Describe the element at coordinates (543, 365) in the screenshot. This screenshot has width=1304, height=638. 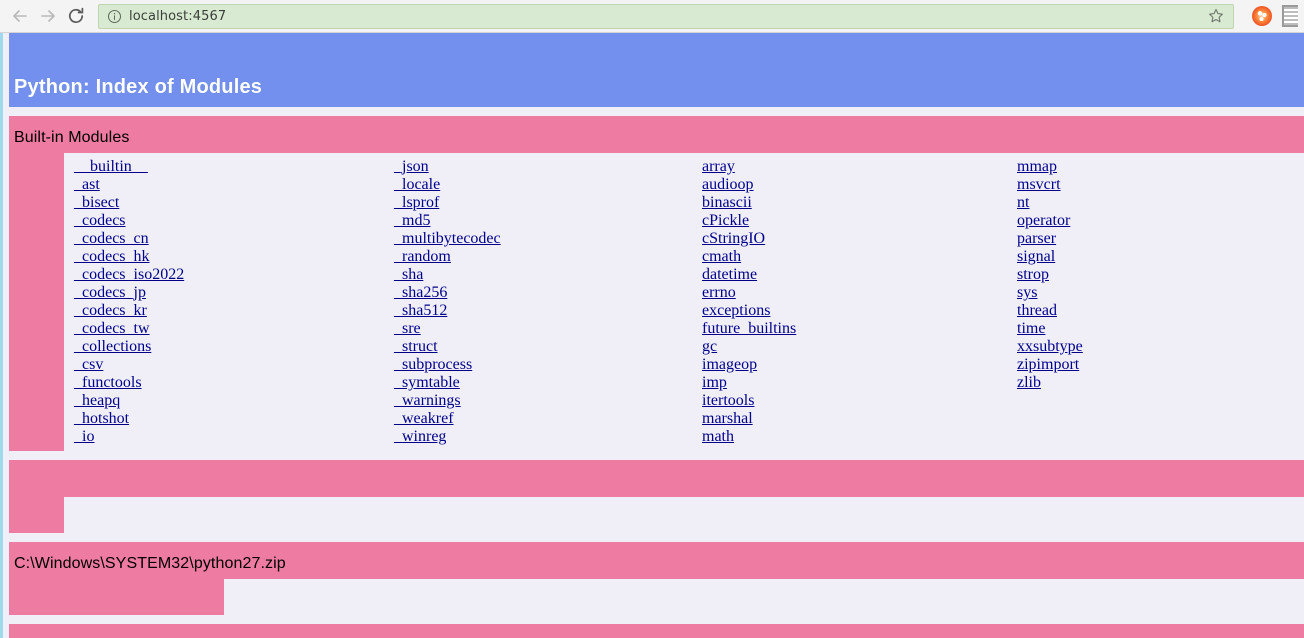
I see `module-link: _subprocess` at that location.